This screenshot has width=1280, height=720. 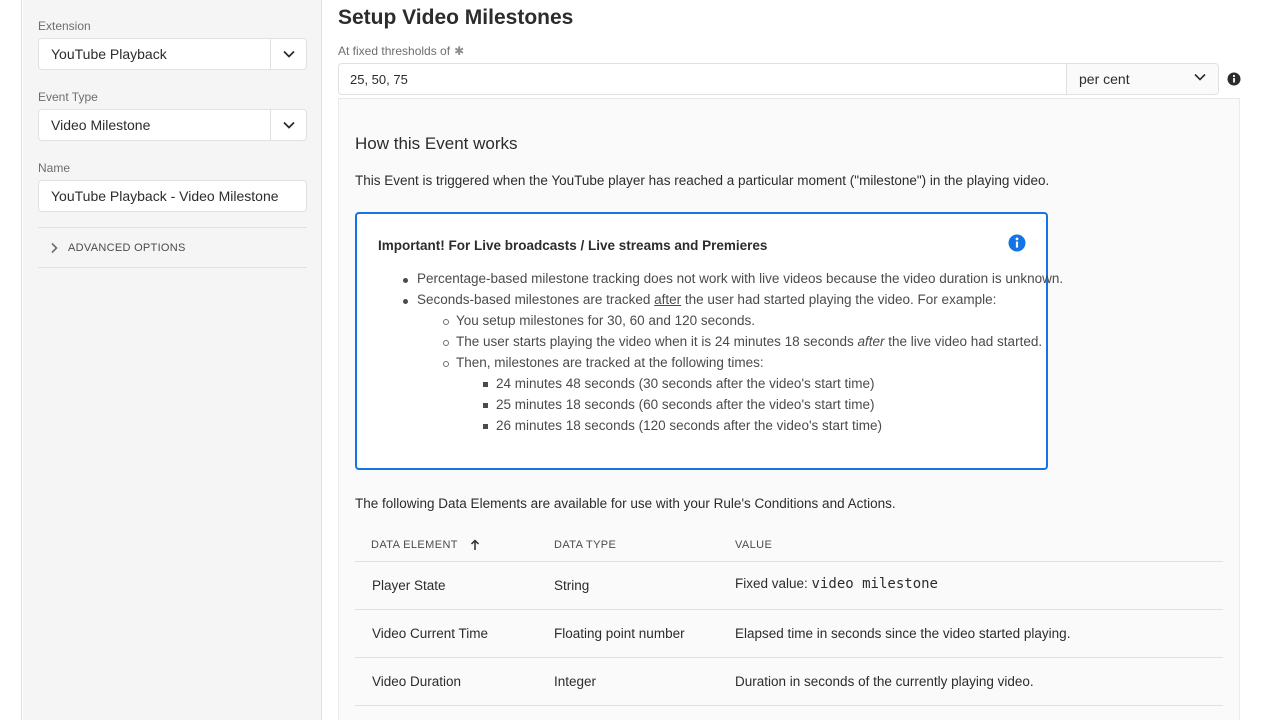 What do you see at coordinates (459, 51) in the screenshot?
I see `required-asterisk-icon: ✱` at bounding box center [459, 51].